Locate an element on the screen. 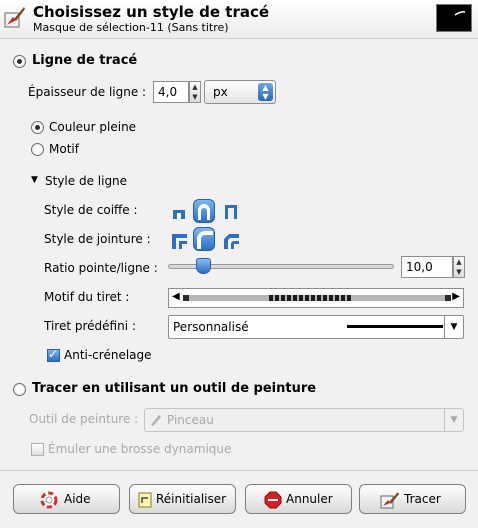 The width and height of the screenshot is (478, 528). reset-label: Réinitialiser is located at coordinates (191, 499).